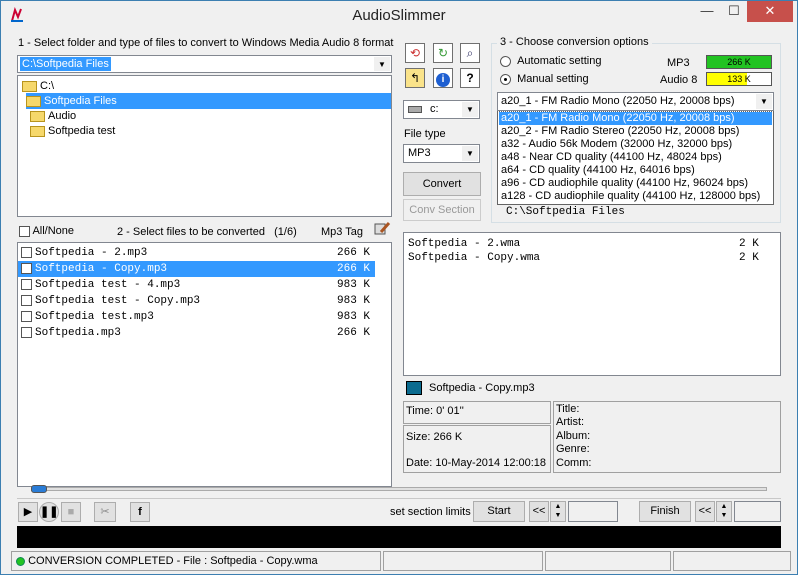 The height and width of the screenshot is (575, 798). Describe the element at coordinates (204, 317) in the screenshot. I see `file-row: Softpedia test.mp3 983 K` at that location.